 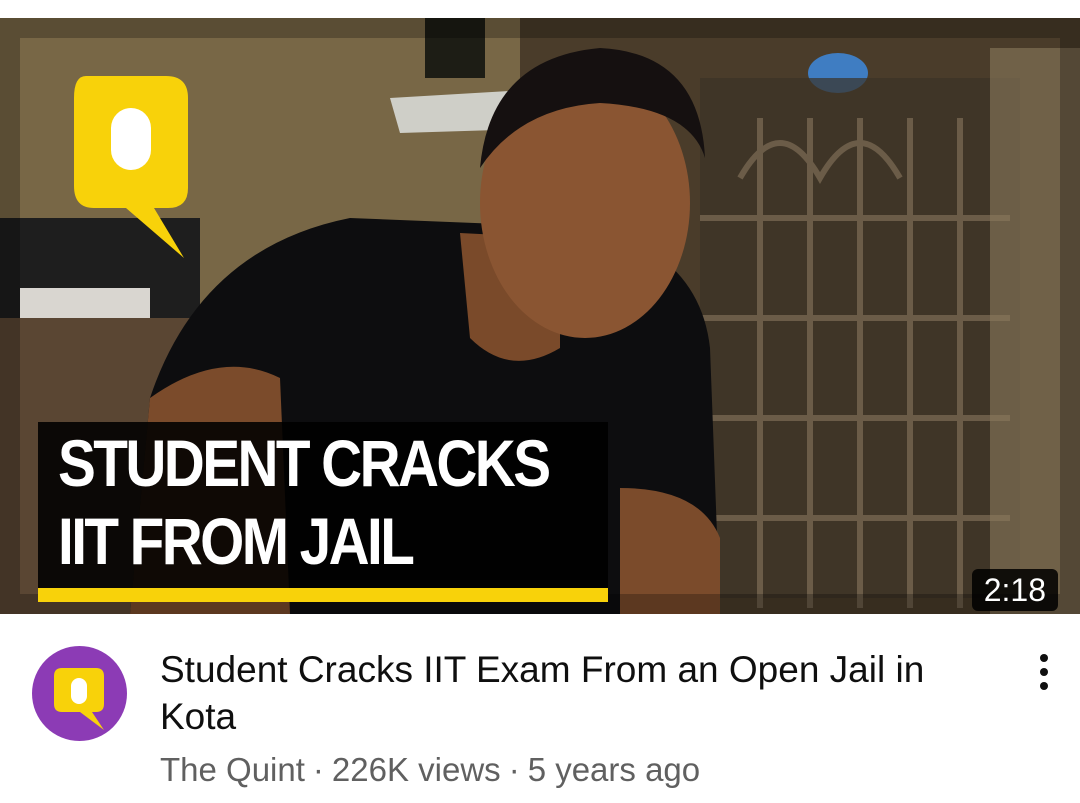 What do you see at coordinates (614, 769) in the screenshot?
I see `upload-age: 5 years ago` at bounding box center [614, 769].